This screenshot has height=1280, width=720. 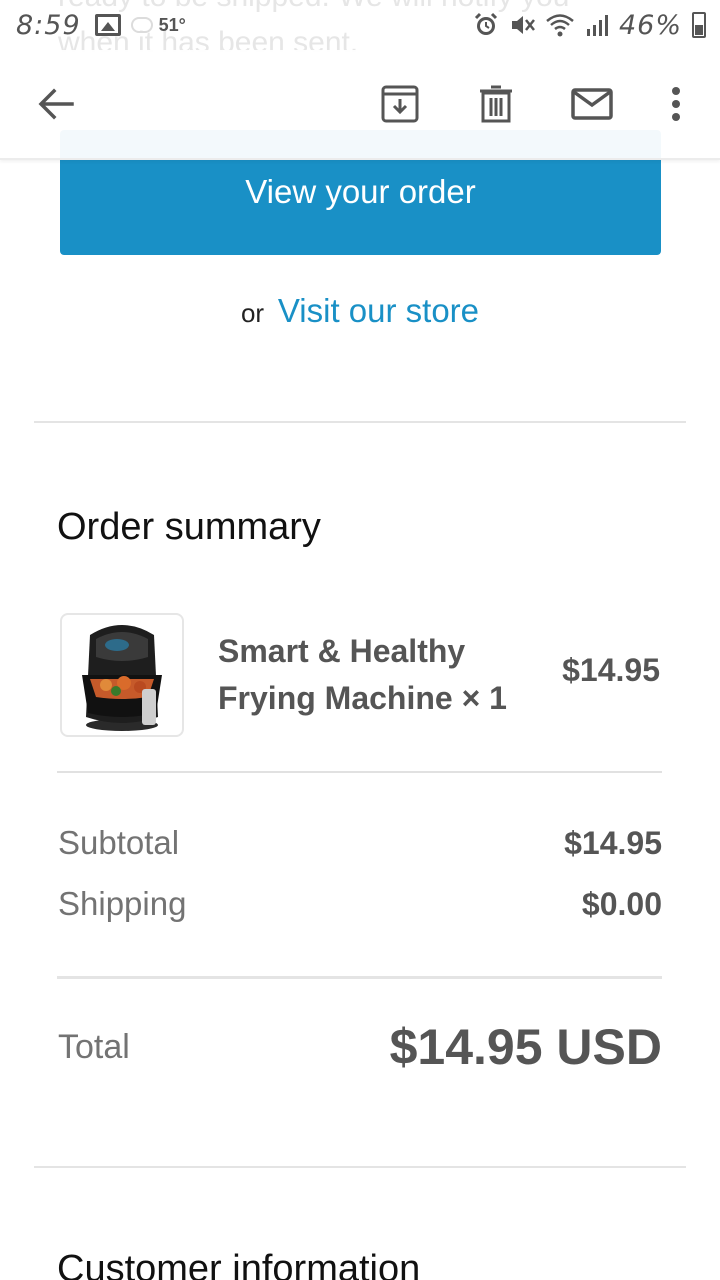 I want to click on air-fryer-image, so click(x=122, y=678).